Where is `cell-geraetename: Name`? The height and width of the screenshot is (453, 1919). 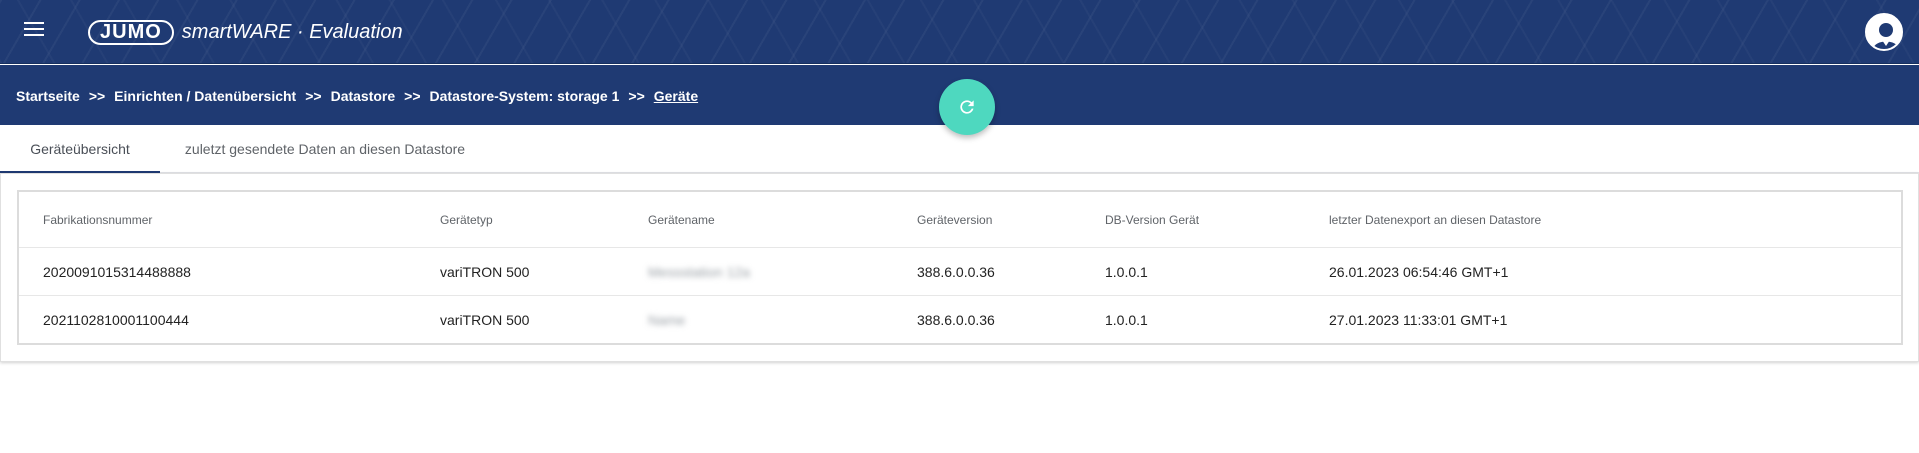 cell-geraetename: Name is located at coordinates (667, 320).